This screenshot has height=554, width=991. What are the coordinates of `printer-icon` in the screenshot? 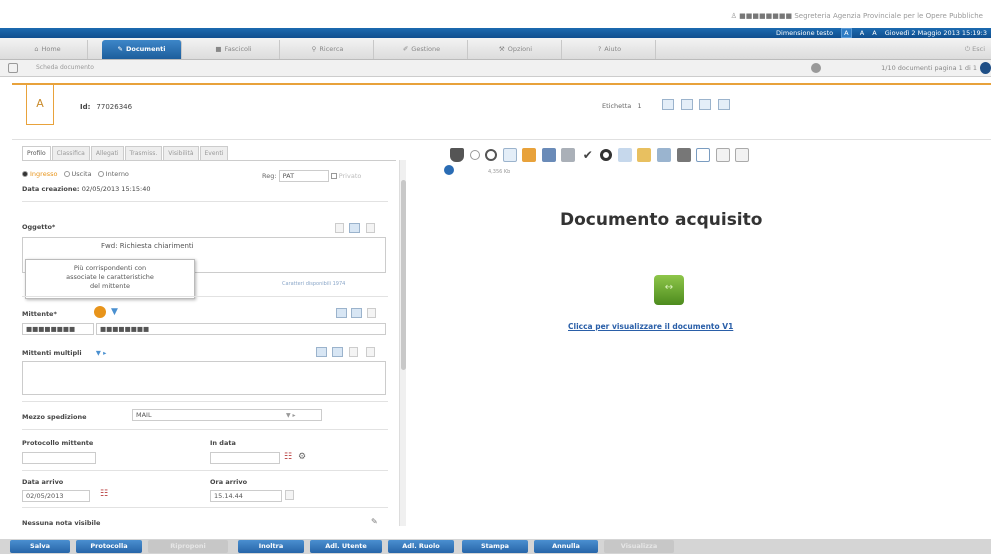 It's located at (683, 155).